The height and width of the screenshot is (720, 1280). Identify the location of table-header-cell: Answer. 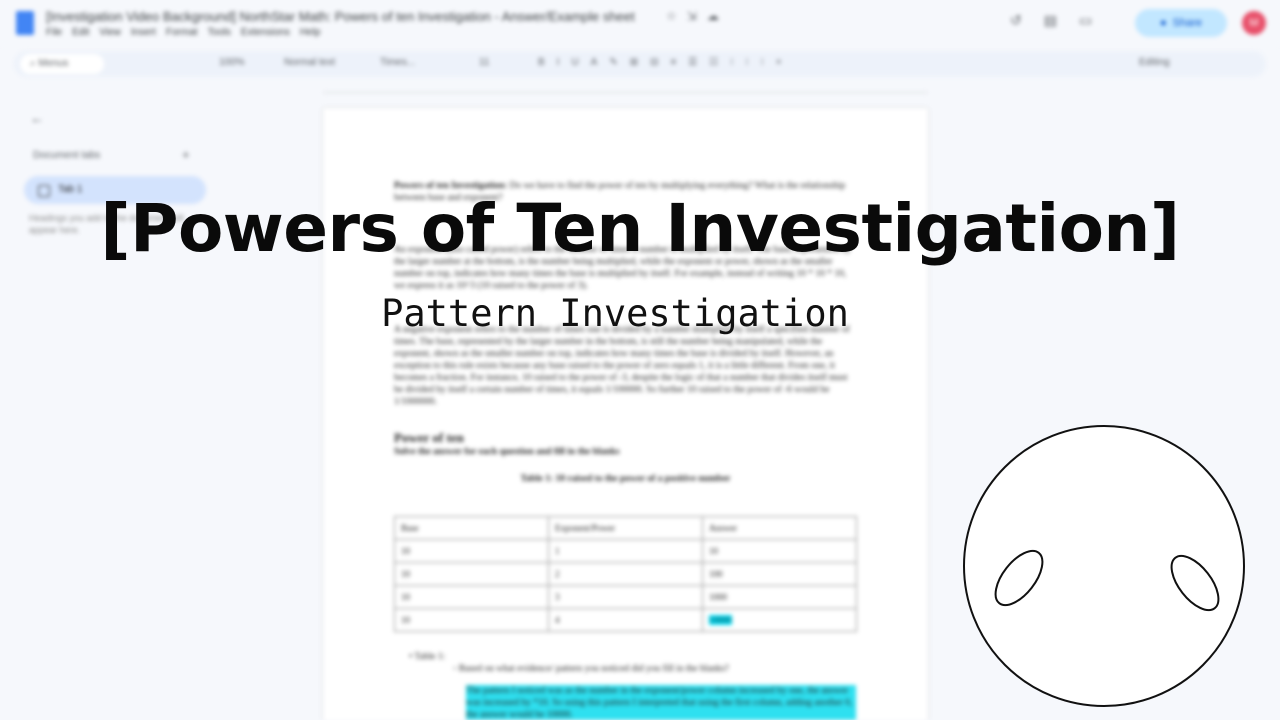
(779, 528).